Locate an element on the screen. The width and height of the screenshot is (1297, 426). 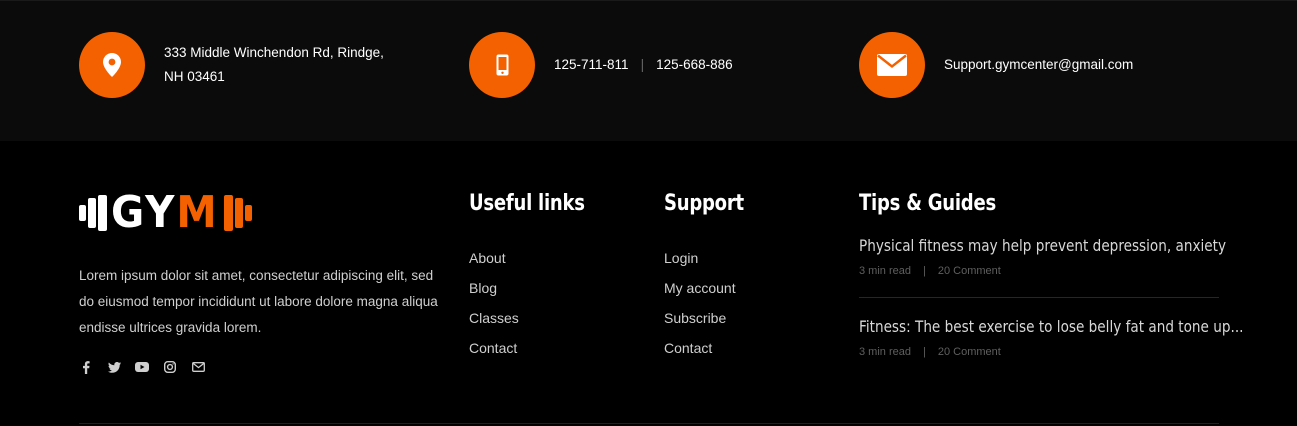
address-line-2: NH 03461 is located at coordinates (194, 76).